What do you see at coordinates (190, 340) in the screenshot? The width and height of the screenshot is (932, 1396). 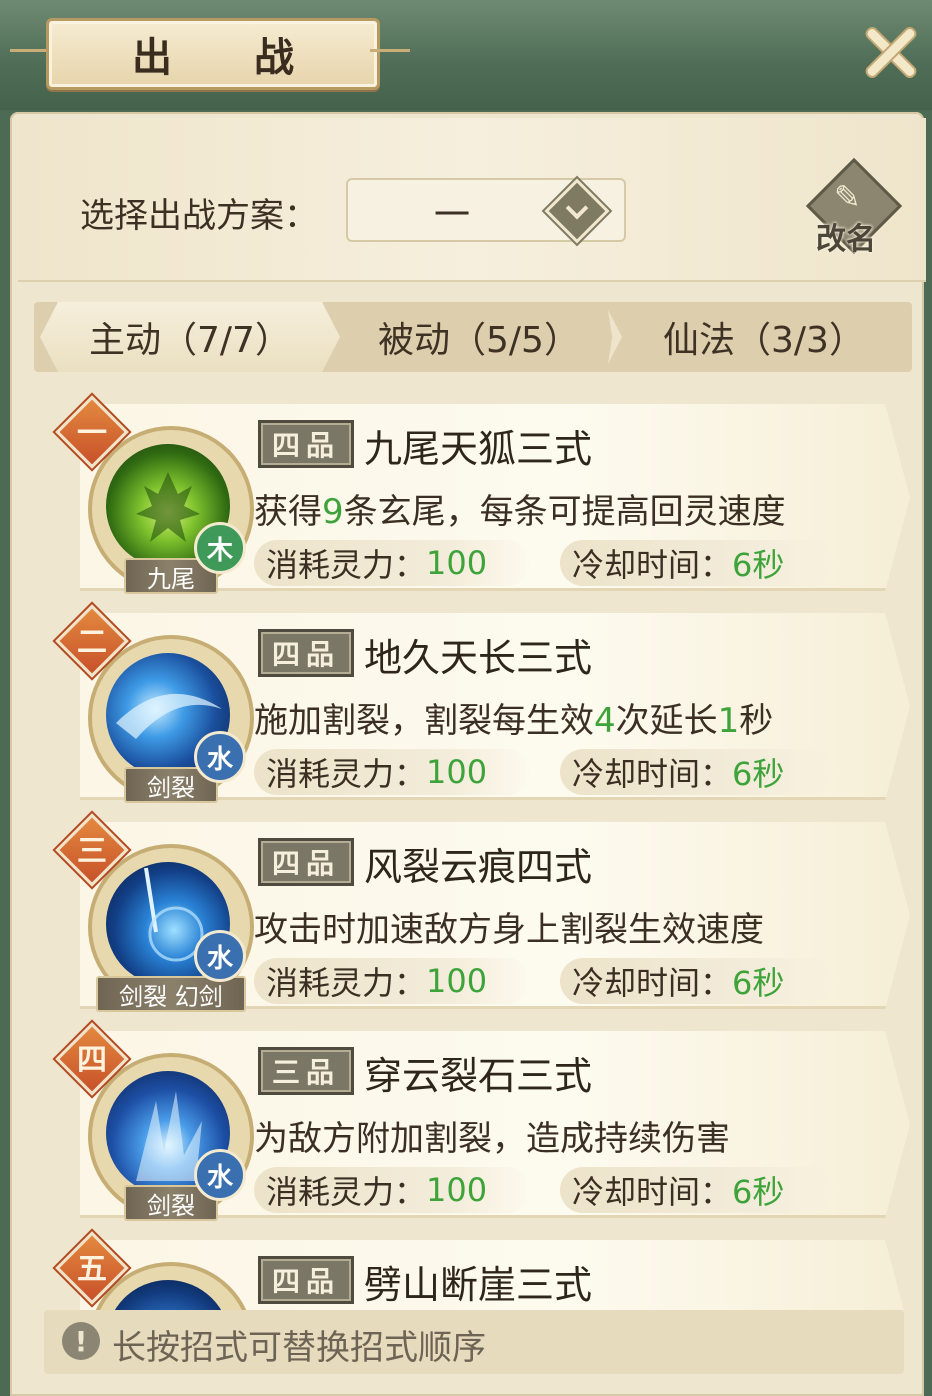 I see `tab-label: 主动（7/7）` at bounding box center [190, 340].